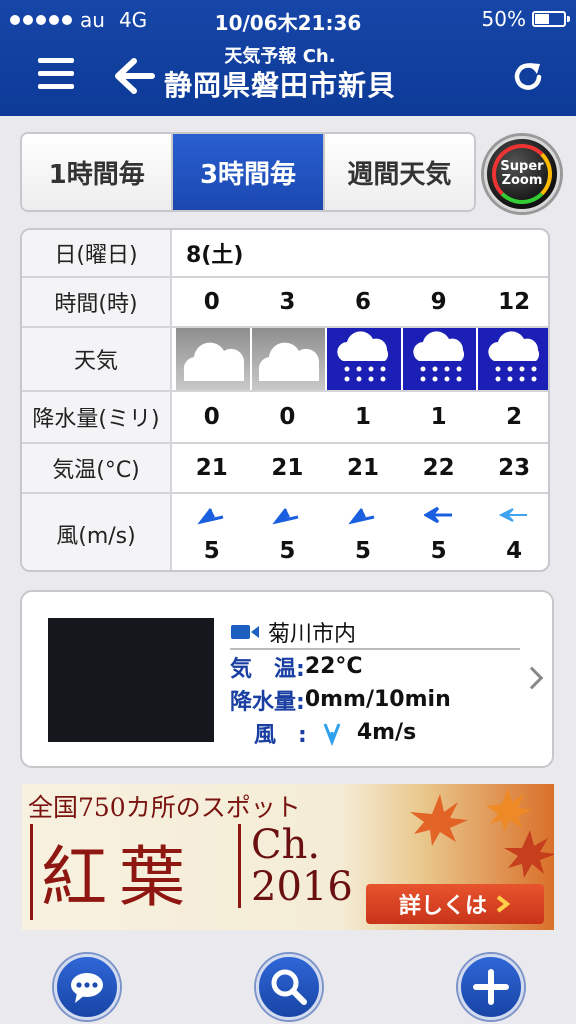  I want to click on wind-cell: 4, so click(512, 532).